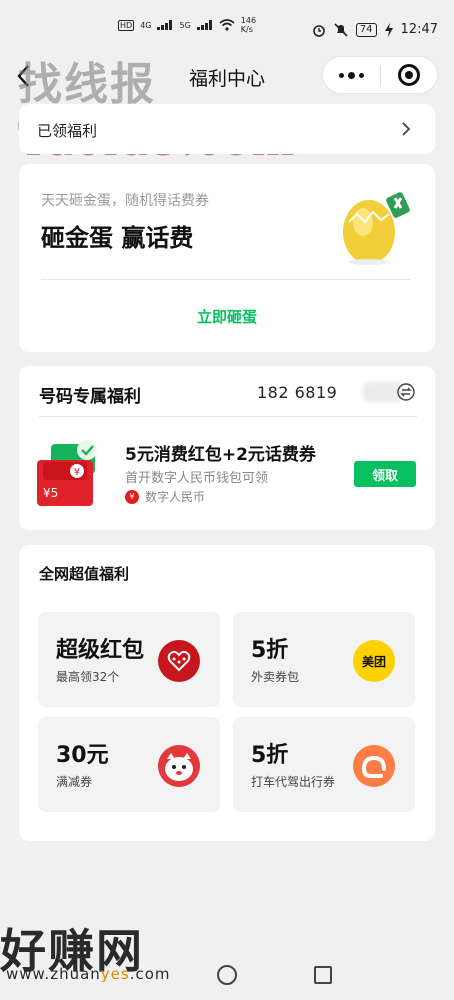 This screenshot has height=1000, width=454. I want to click on wifi-icon, so click(227, 25).